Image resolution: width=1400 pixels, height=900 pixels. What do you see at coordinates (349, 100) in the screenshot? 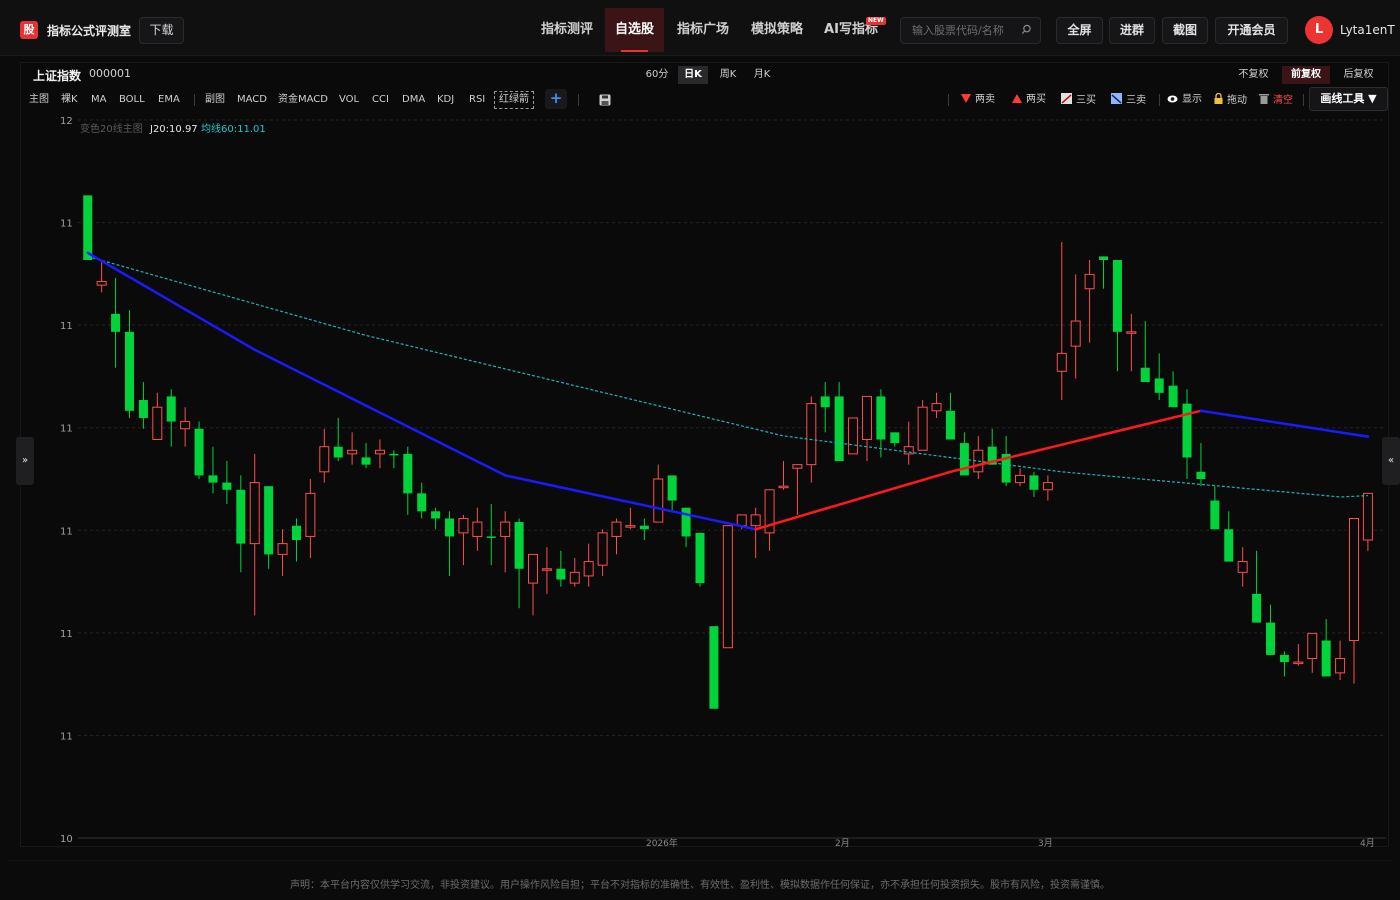
I see `tool-vol: VOL` at bounding box center [349, 100].